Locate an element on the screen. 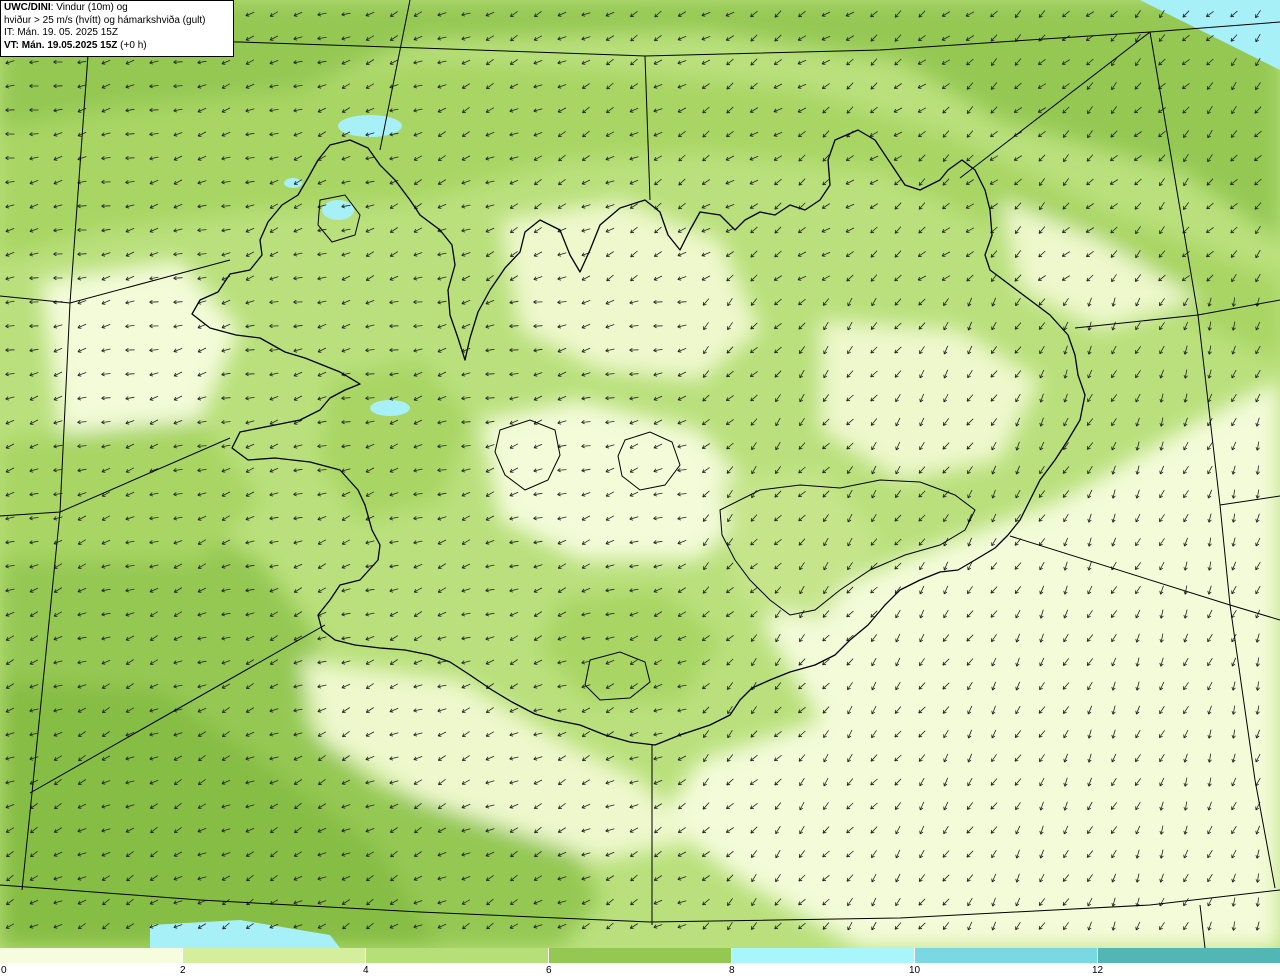  variable-name: : Vindur (10m) og is located at coordinates (89, 7).